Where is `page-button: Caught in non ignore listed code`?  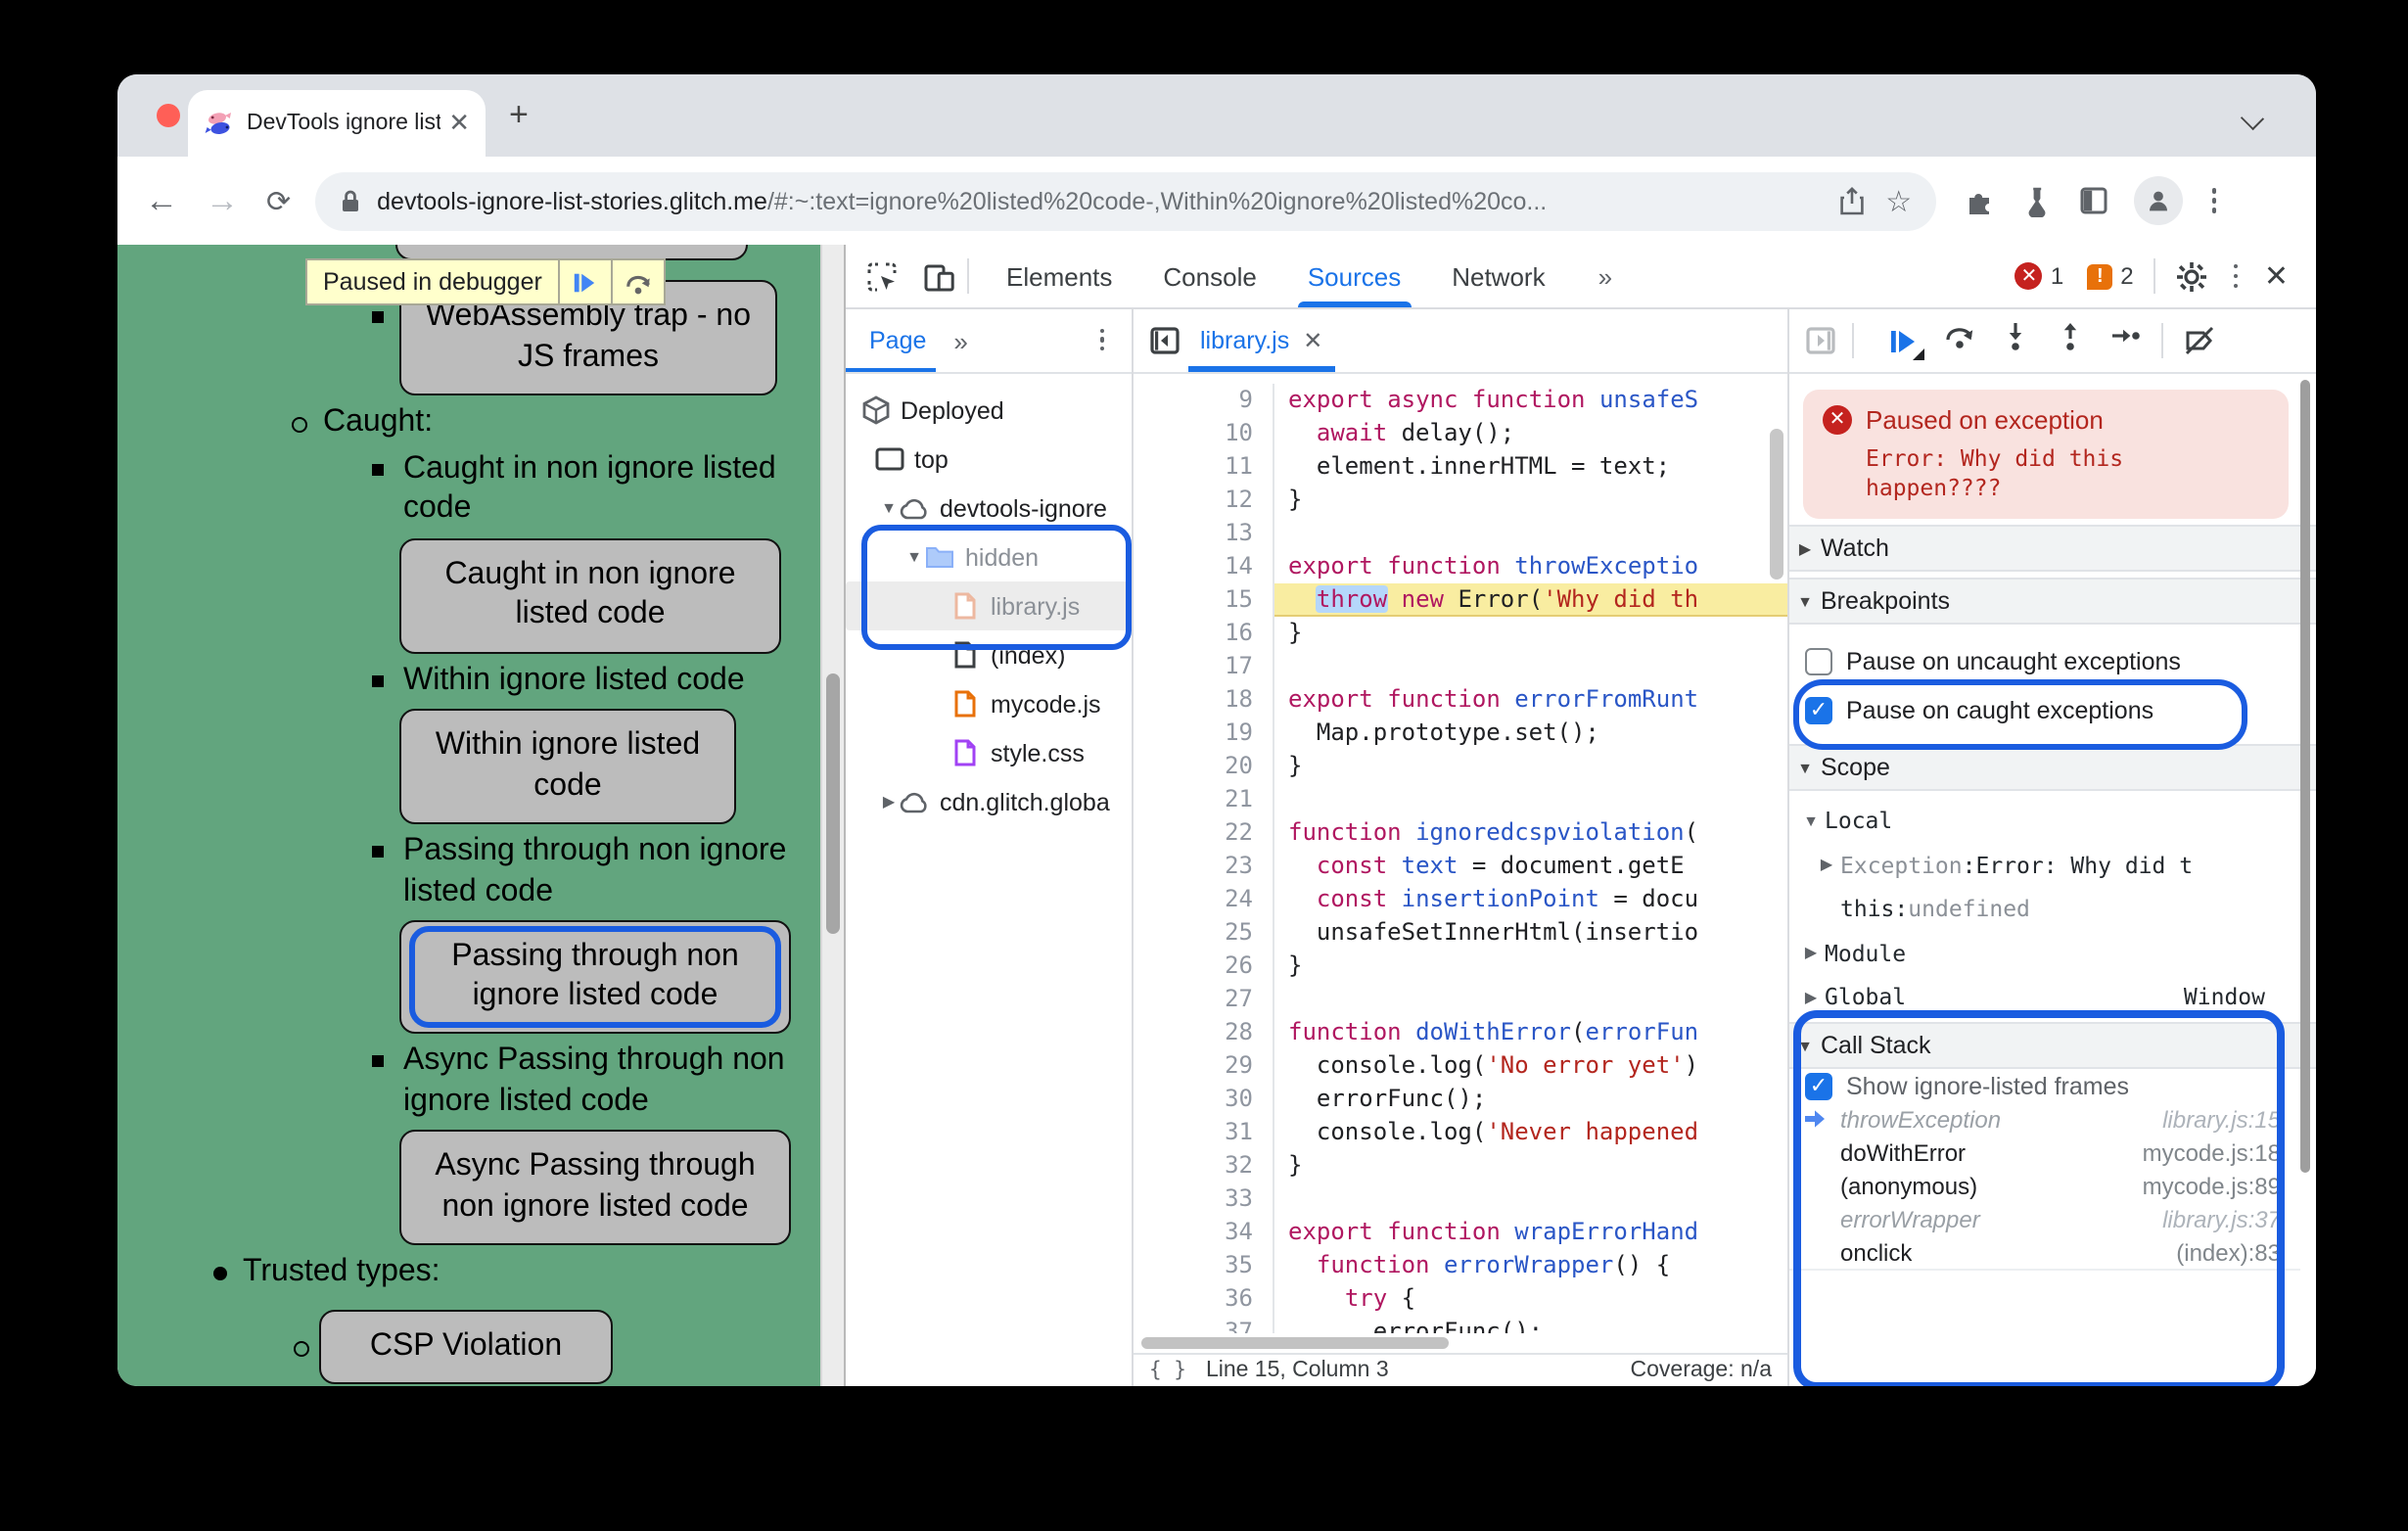 page-button: Caught in non ignore listed code is located at coordinates (590, 595).